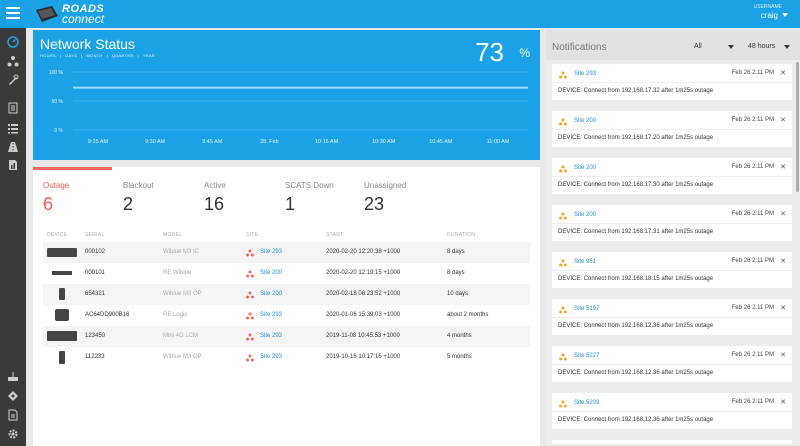  What do you see at coordinates (586, 309) in the screenshot?
I see `notification-site-link: Site 5197` at bounding box center [586, 309].